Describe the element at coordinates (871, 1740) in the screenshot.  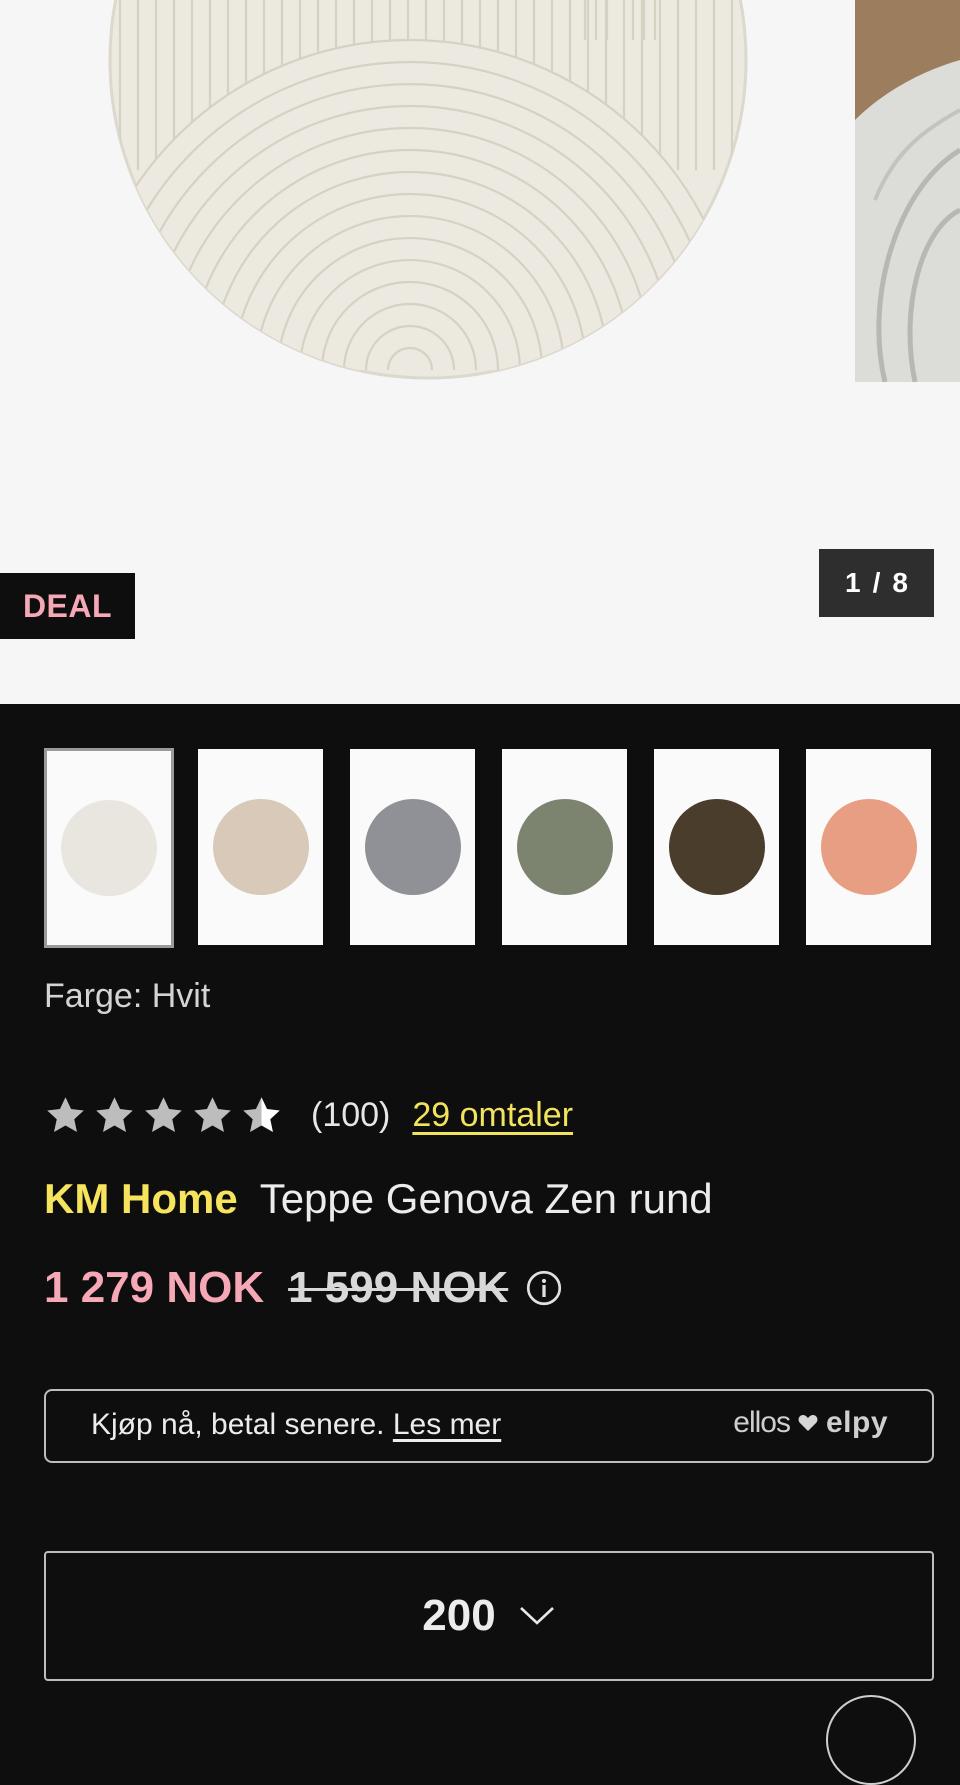
I see `floating-action-button` at that location.